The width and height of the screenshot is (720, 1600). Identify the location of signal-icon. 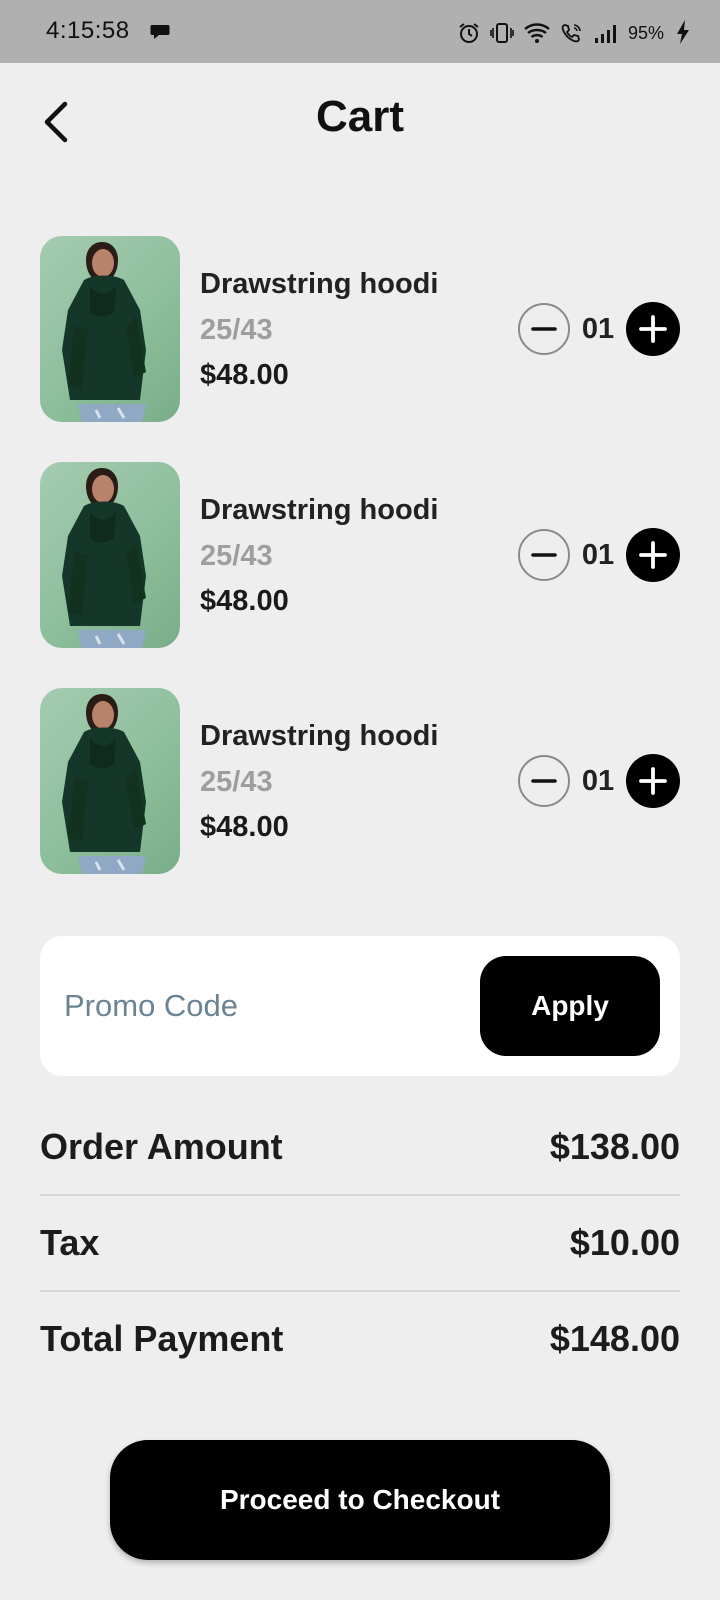
(605, 34).